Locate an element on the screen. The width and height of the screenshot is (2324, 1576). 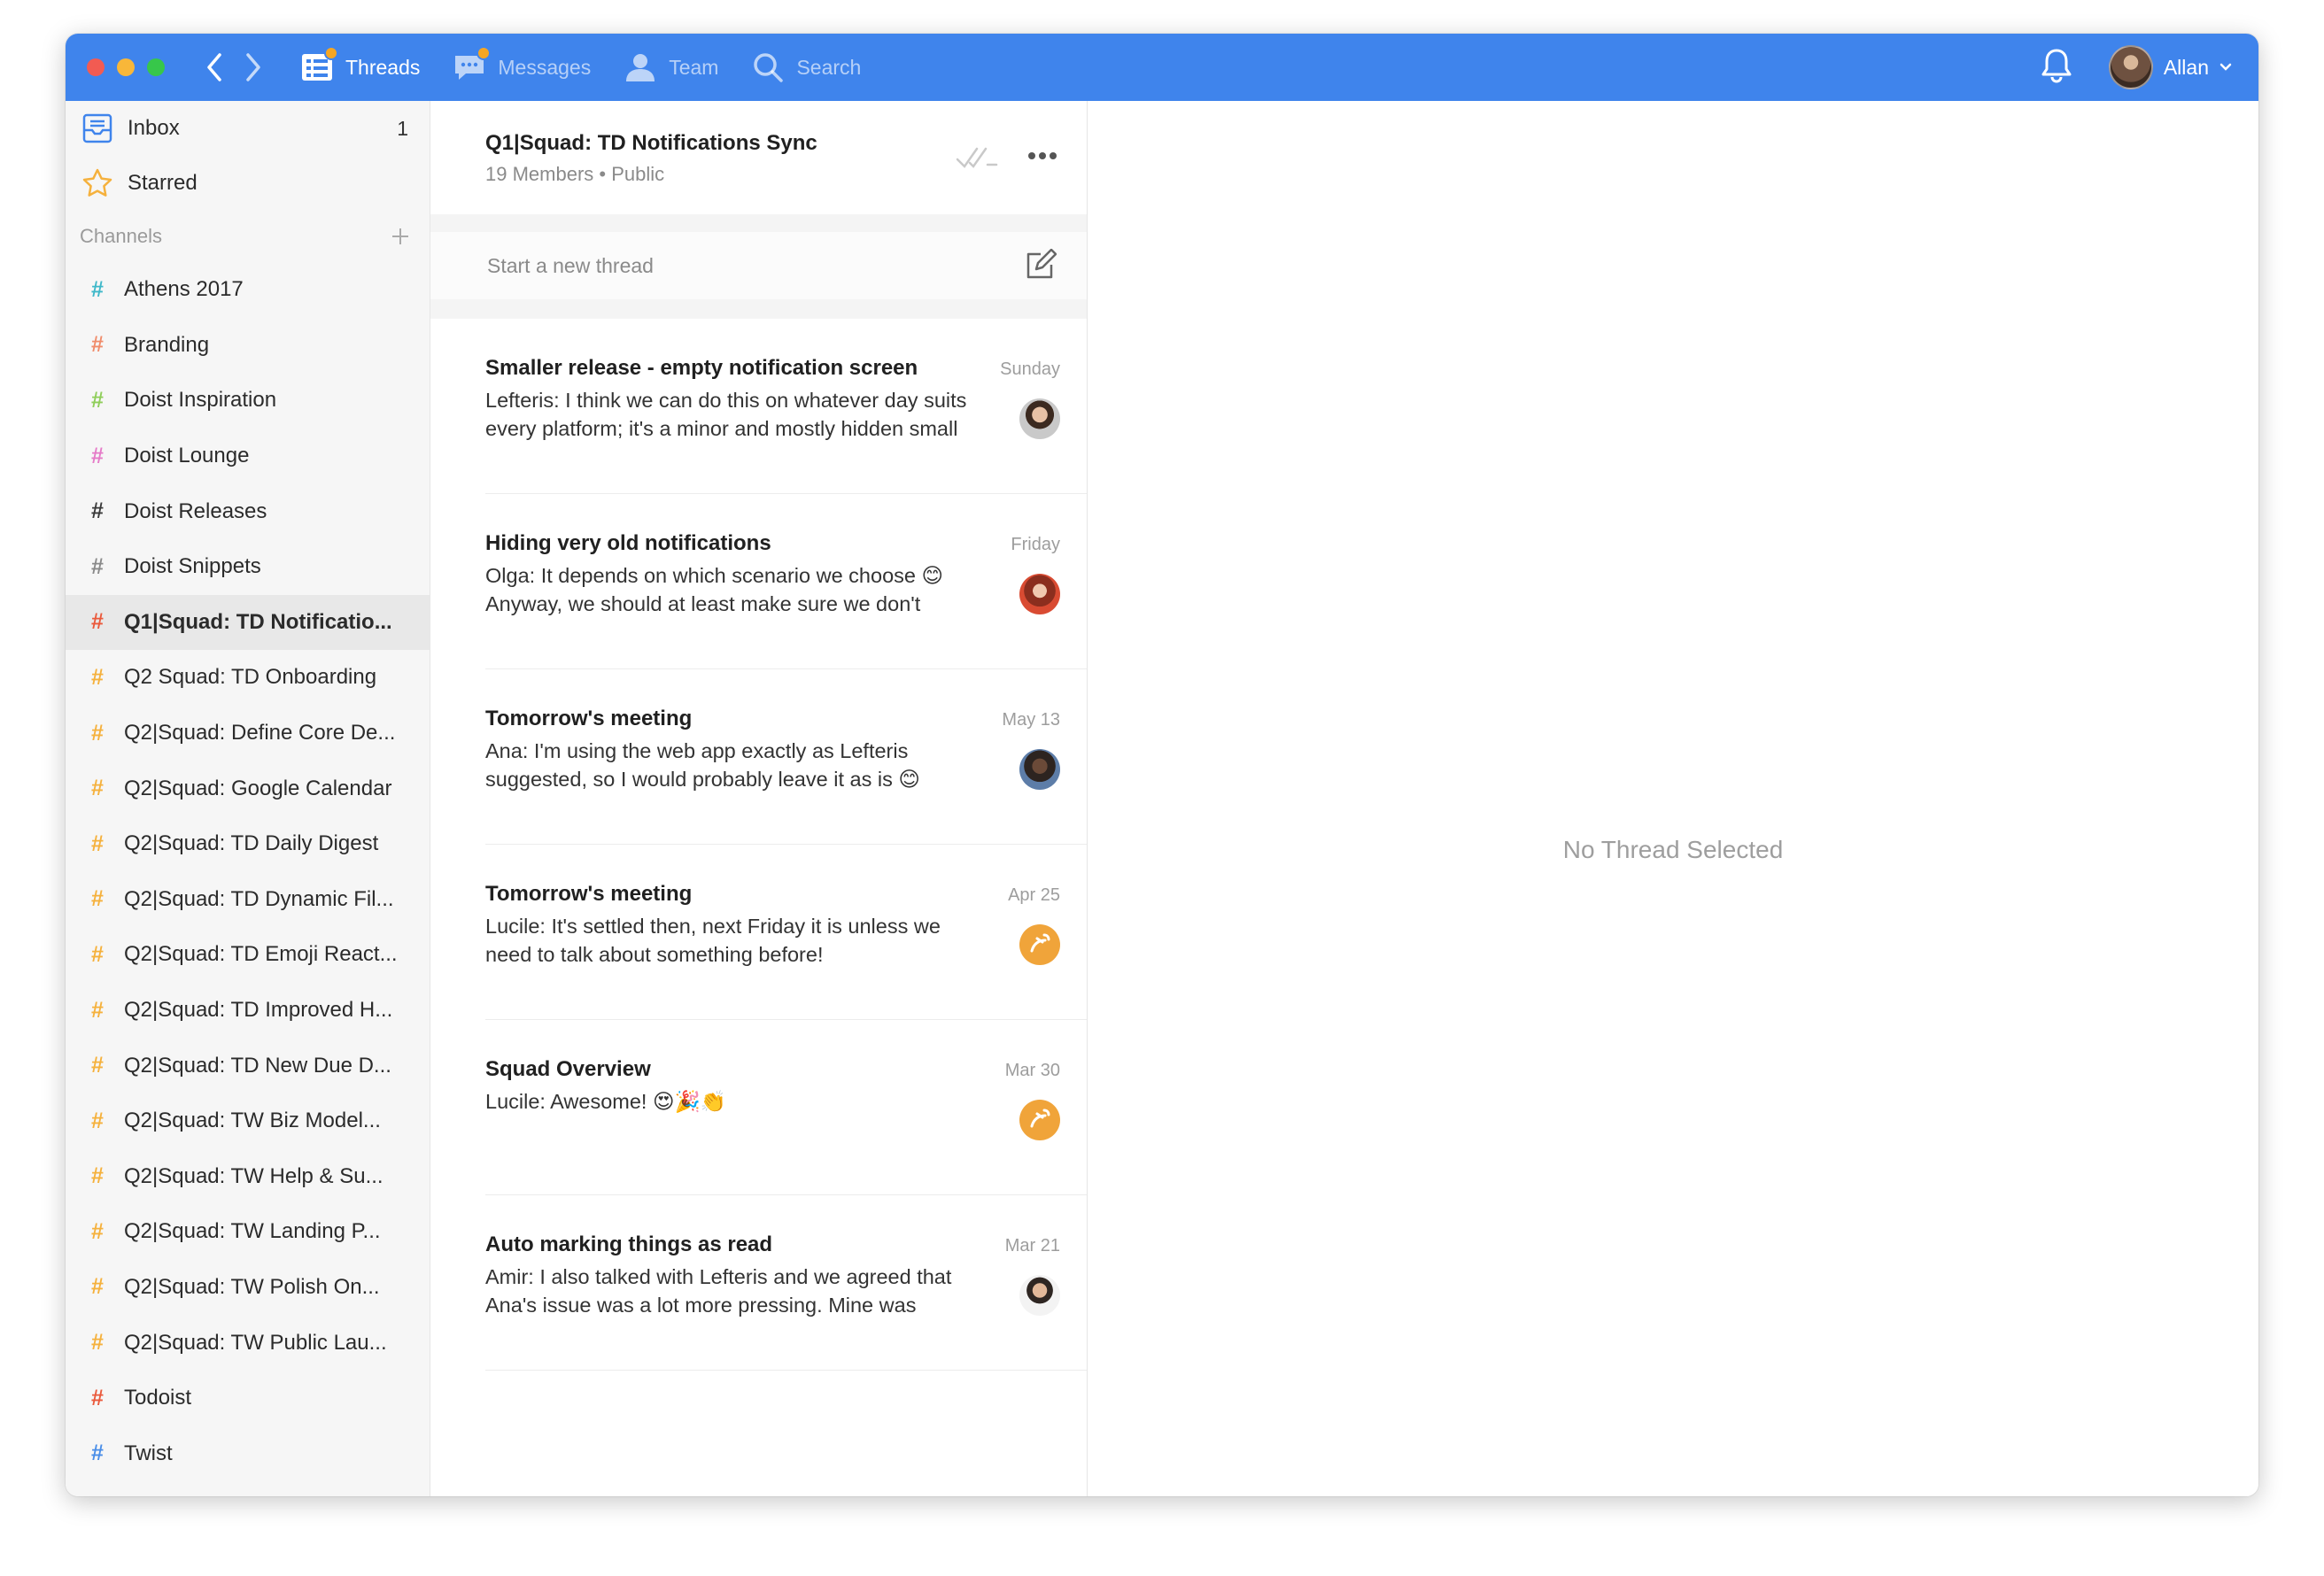
sidebar-item-channel: # Q2|Squad: Google Calendar is located at coordinates (248, 788).